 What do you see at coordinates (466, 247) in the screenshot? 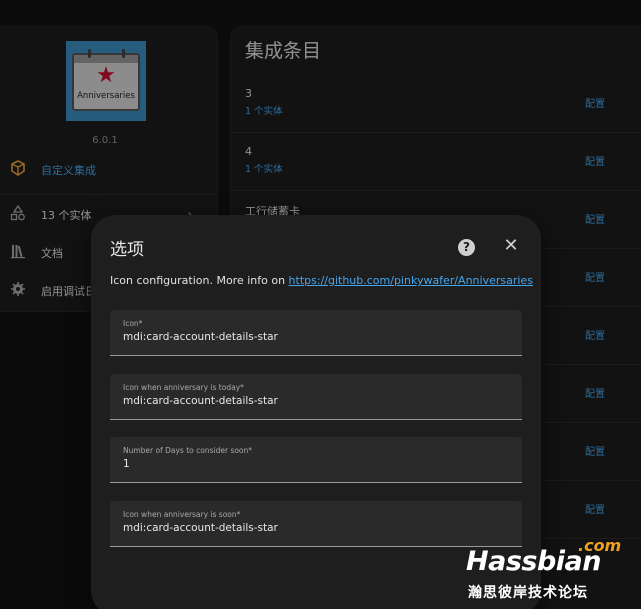
I see `help-icon: ?` at bounding box center [466, 247].